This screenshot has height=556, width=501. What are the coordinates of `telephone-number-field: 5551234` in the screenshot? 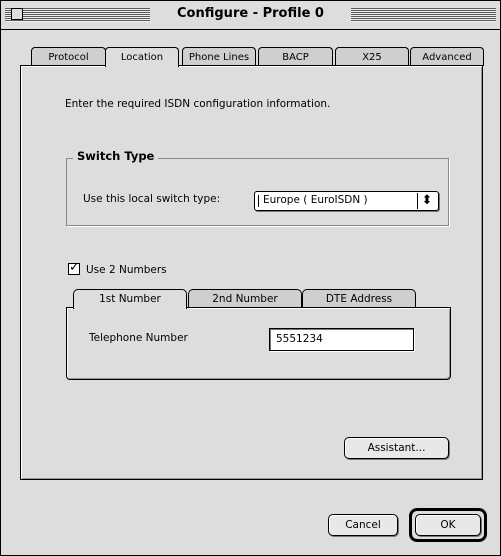 It's located at (341, 339).